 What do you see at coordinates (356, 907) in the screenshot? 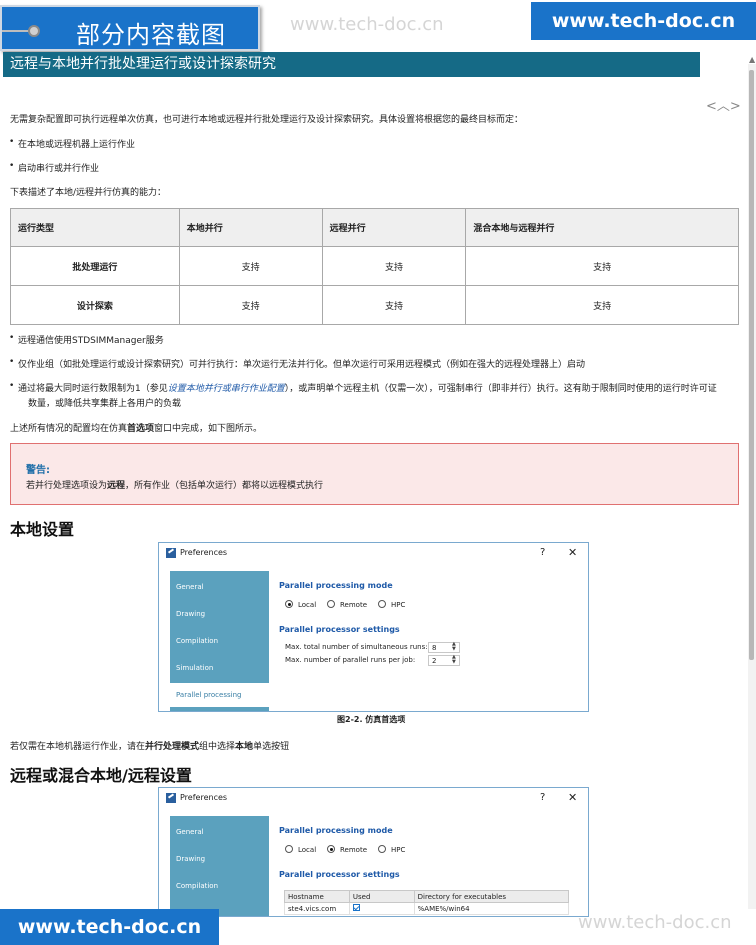
I see `checkbox-checked-icon` at bounding box center [356, 907].